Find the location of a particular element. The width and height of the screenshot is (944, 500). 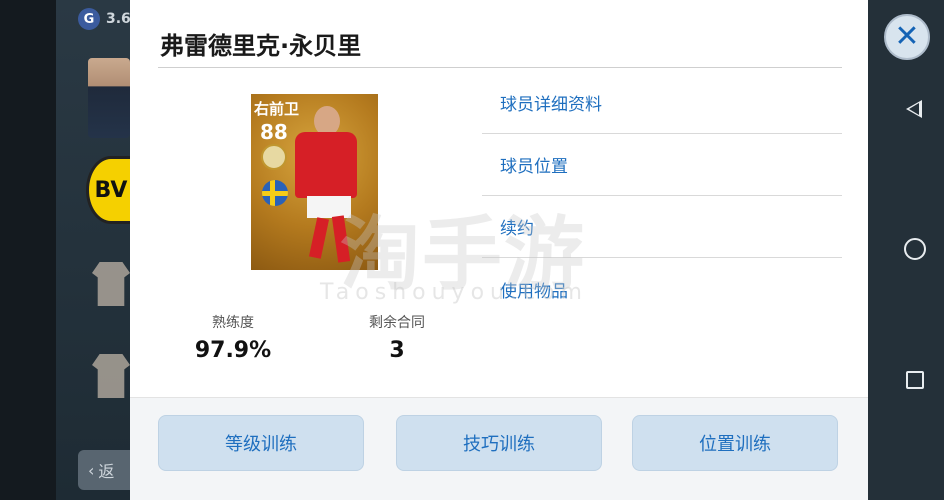

back-button: ‹ 返 is located at coordinates (104, 470).